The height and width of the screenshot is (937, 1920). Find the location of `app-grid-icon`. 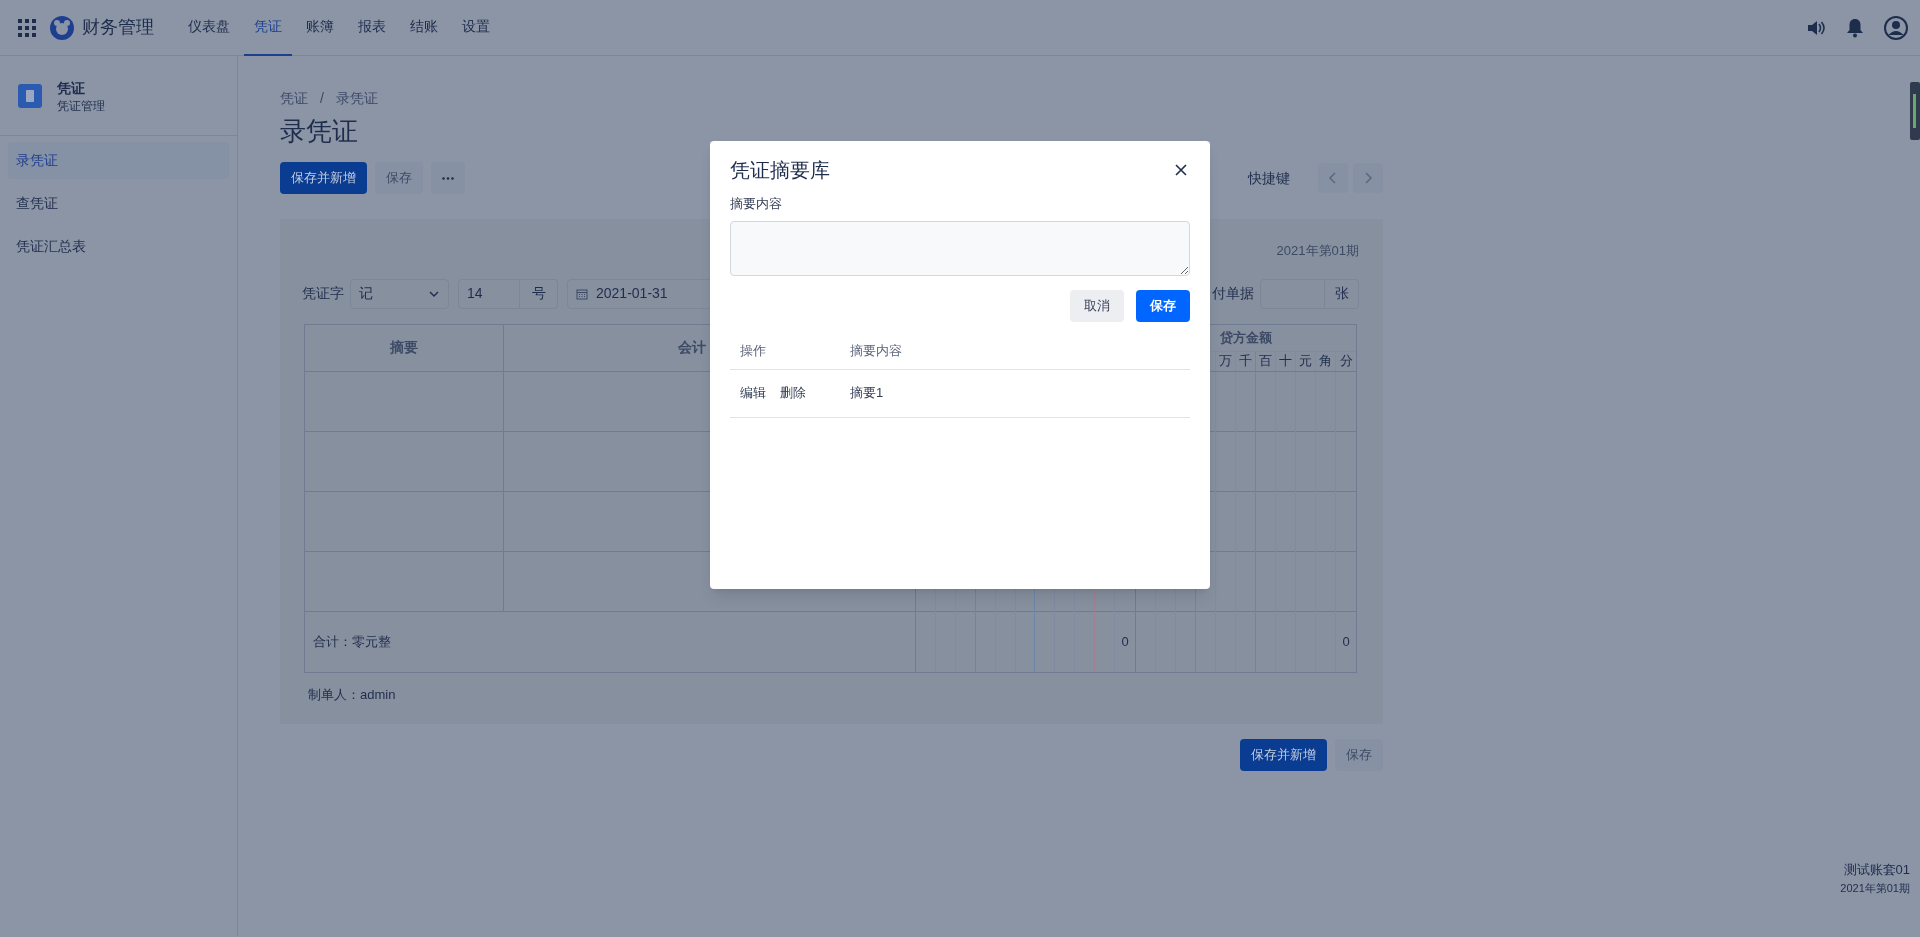

app-grid-icon is located at coordinates (27, 27).